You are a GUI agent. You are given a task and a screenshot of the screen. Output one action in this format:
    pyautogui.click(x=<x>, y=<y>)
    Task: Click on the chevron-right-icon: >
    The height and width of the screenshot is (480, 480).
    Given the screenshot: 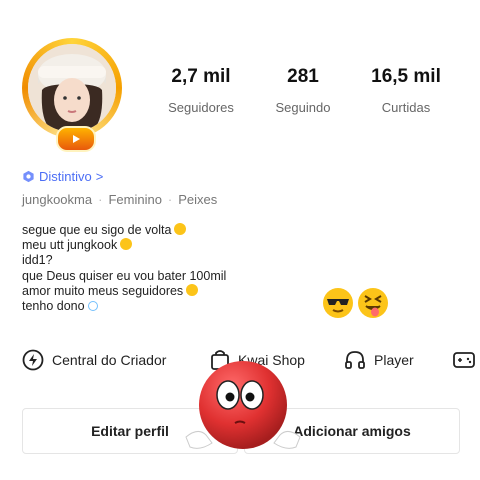 What is the action you would take?
    pyautogui.click(x=99, y=176)
    